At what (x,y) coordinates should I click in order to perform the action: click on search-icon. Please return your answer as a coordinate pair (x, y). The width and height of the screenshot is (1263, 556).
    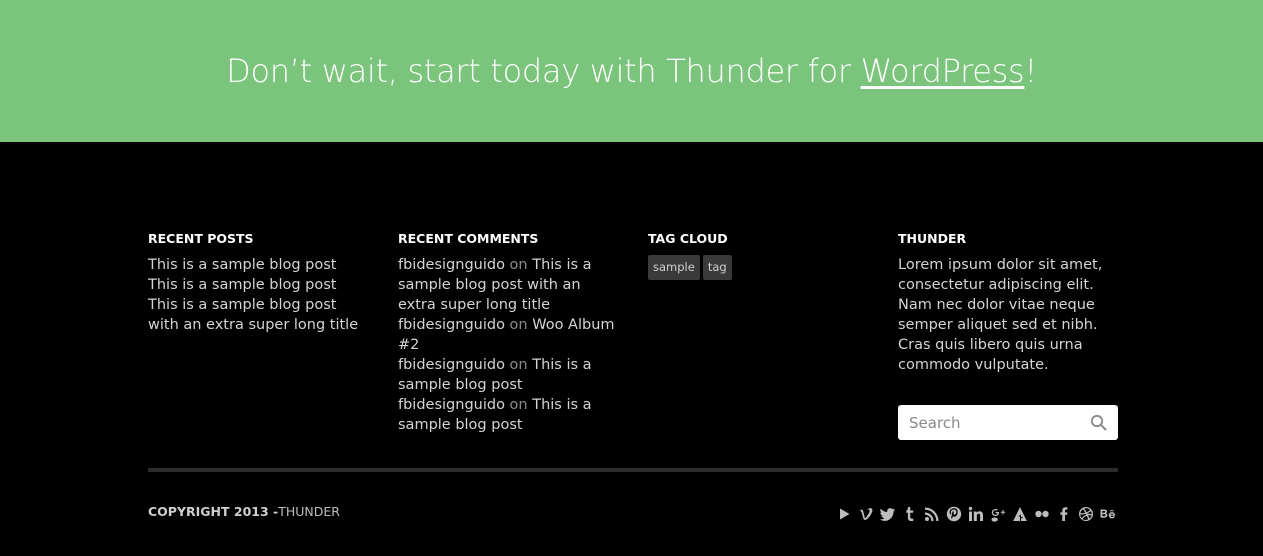
    Looking at the image, I should click on (1098, 422).